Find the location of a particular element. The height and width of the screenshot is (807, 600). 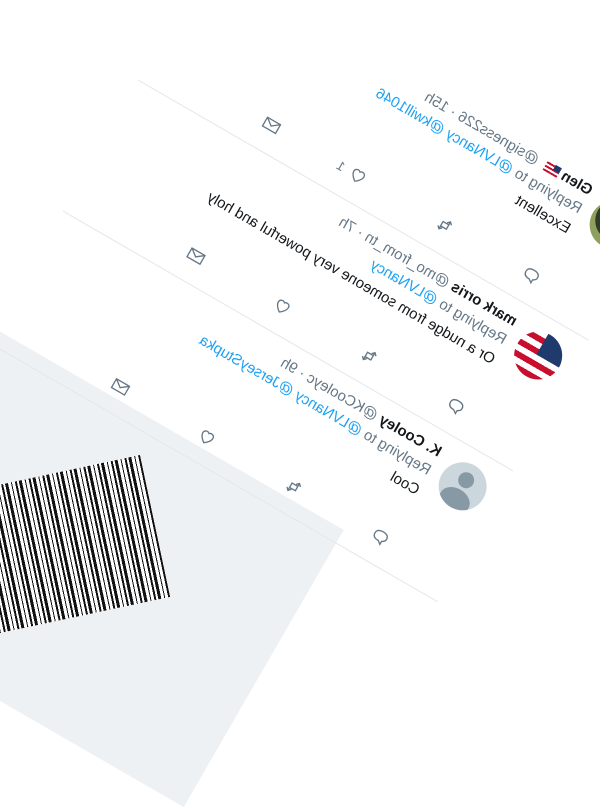

tweet-time: 7h is located at coordinates (347, 225).